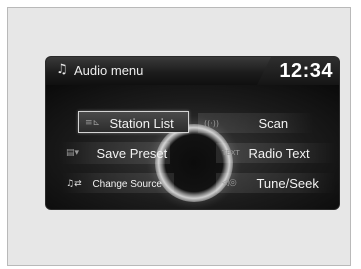 This screenshot has width=361, height=269. I want to click on radio-text-button: TEXT Radio Text, so click(276, 153).